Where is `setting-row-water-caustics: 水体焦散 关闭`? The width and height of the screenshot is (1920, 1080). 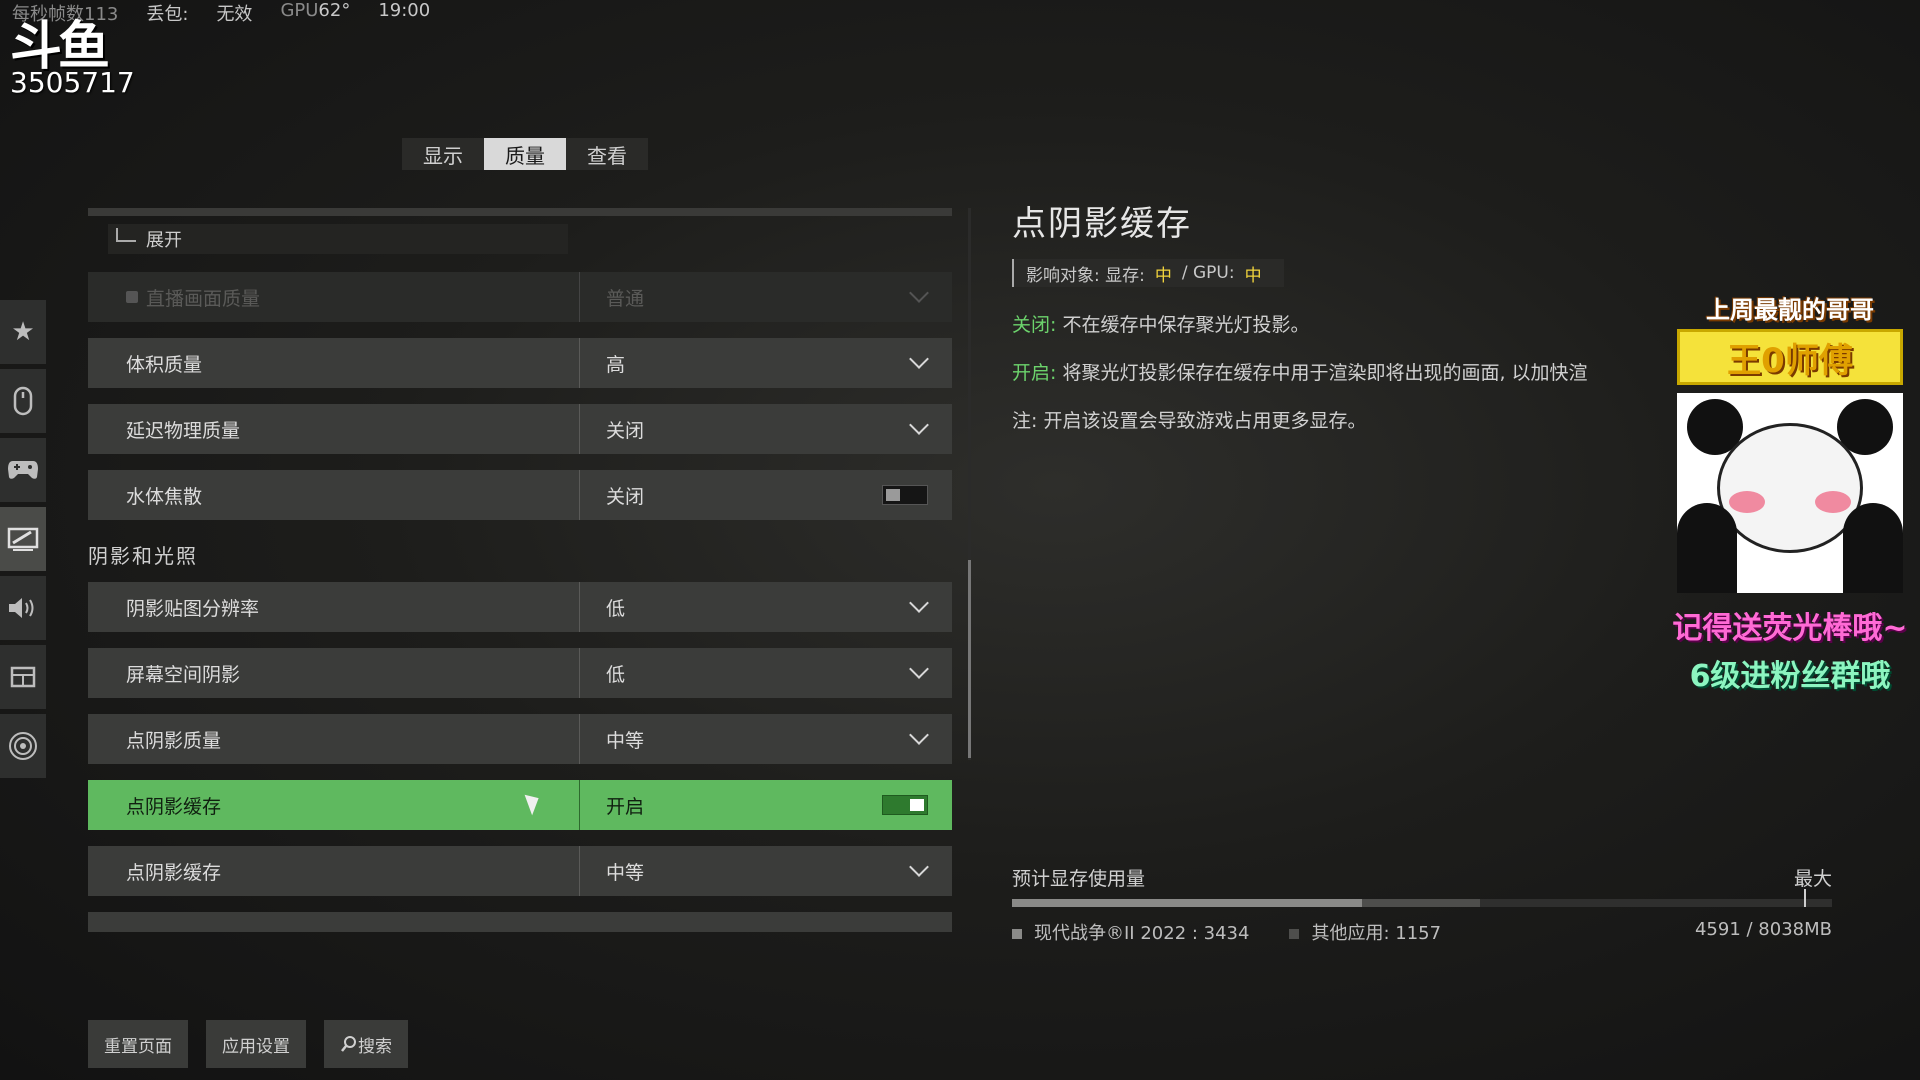 setting-row-water-caustics: 水体焦散 关闭 is located at coordinates (520, 495).